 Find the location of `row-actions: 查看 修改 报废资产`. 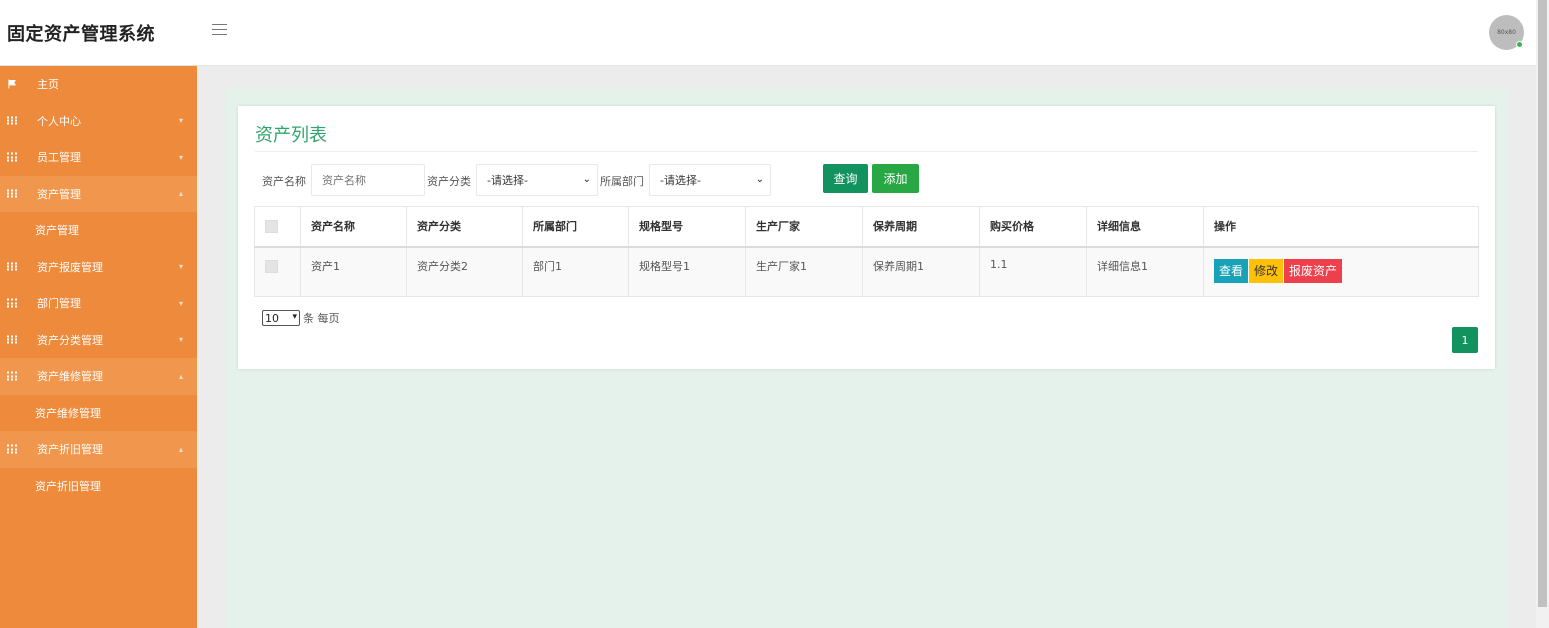

row-actions: 查看 修改 报废资产 is located at coordinates (1346, 270).